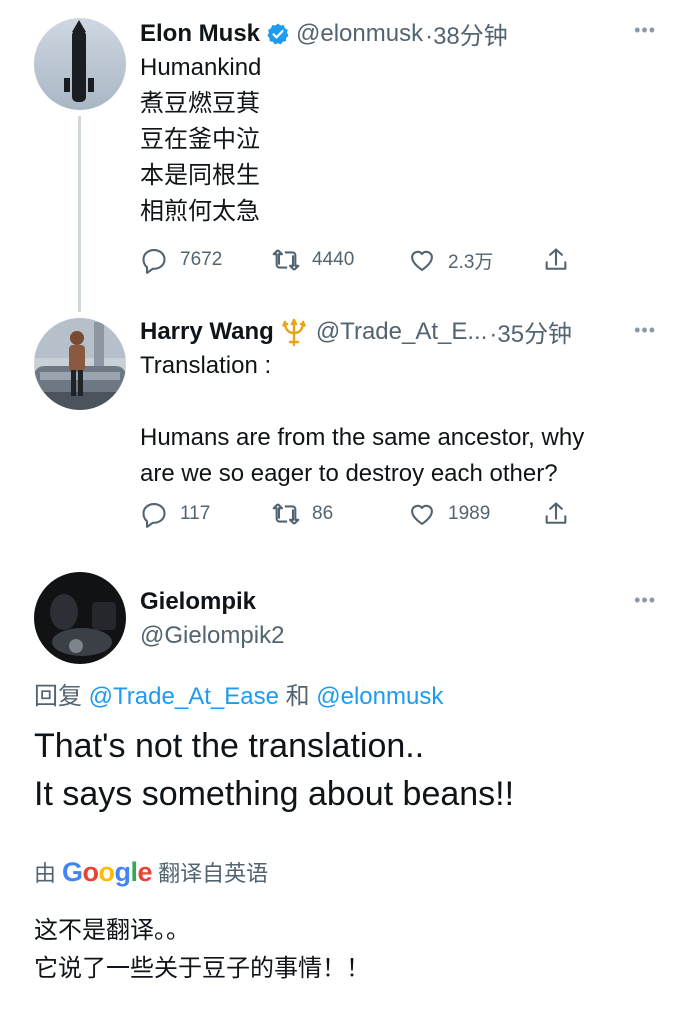 The image size is (690, 1015). Describe the element at coordinates (58, 696) in the screenshot. I see `reply-prefix: 回复` at that location.